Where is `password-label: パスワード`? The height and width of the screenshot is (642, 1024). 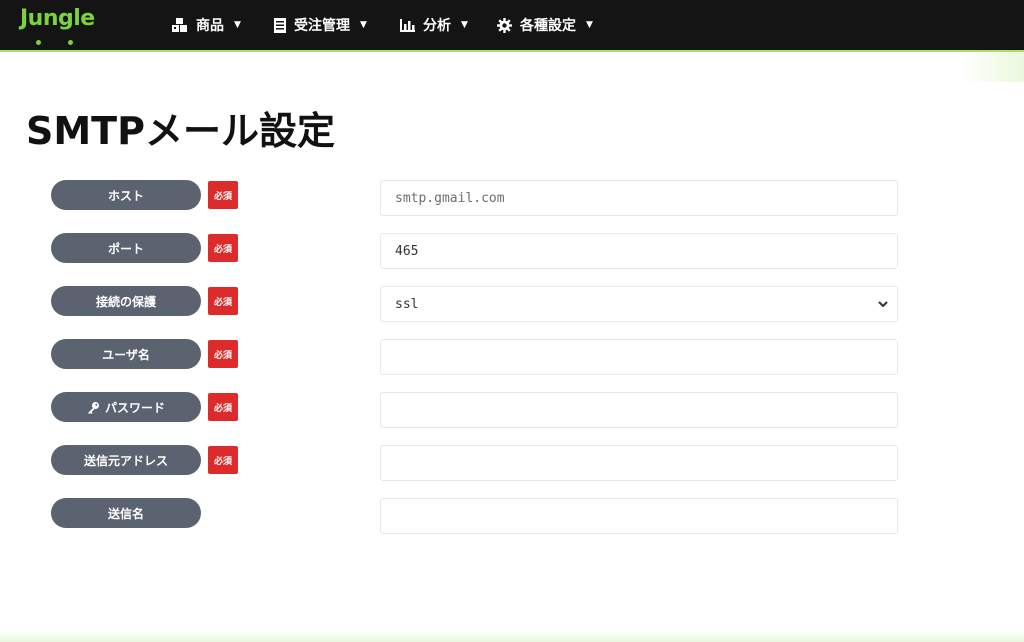 password-label: パスワード is located at coordinates (126, 407).